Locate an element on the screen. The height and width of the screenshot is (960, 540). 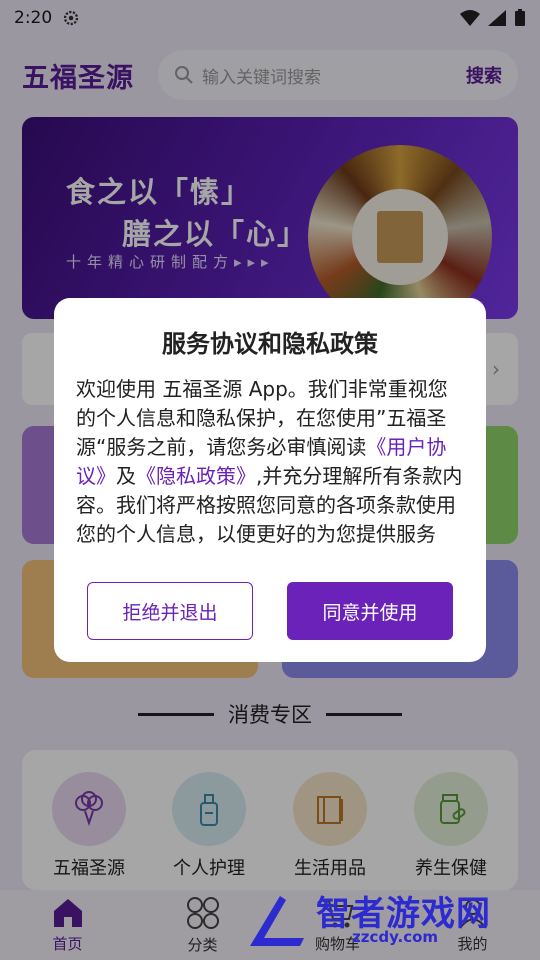
watermark-logo-icon is located at coordinates (277, 921).